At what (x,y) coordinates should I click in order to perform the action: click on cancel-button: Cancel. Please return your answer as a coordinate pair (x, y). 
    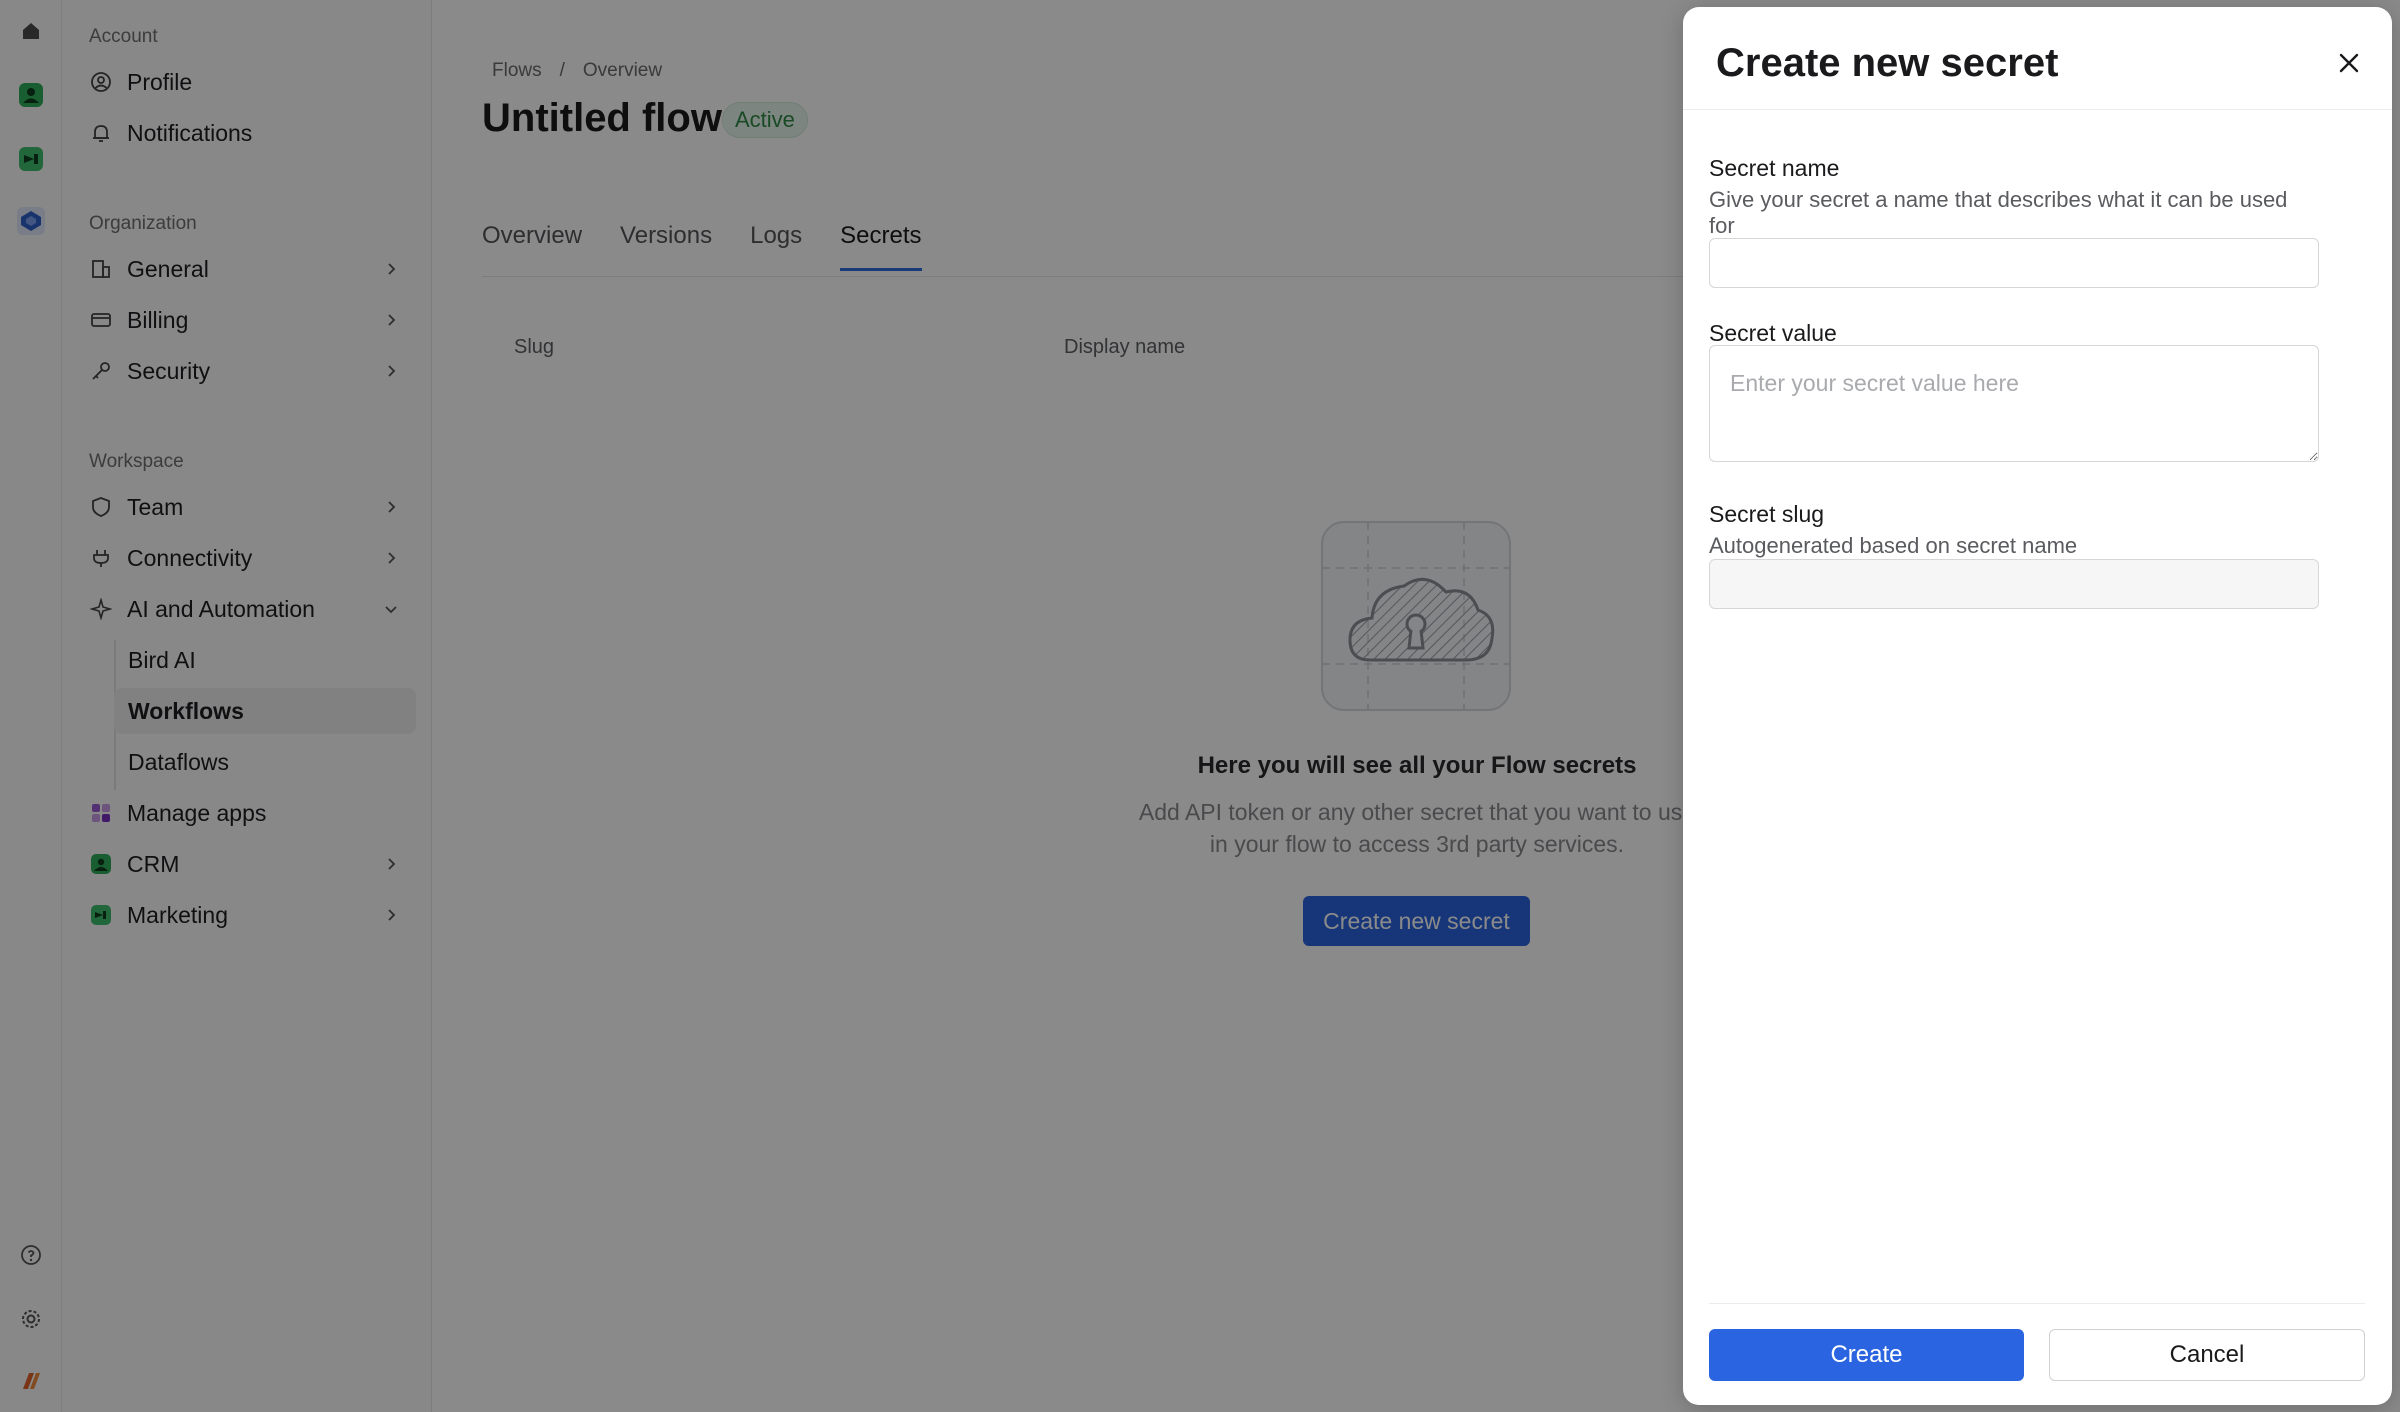
    Looking at the image, I should click on (2207, 1355).